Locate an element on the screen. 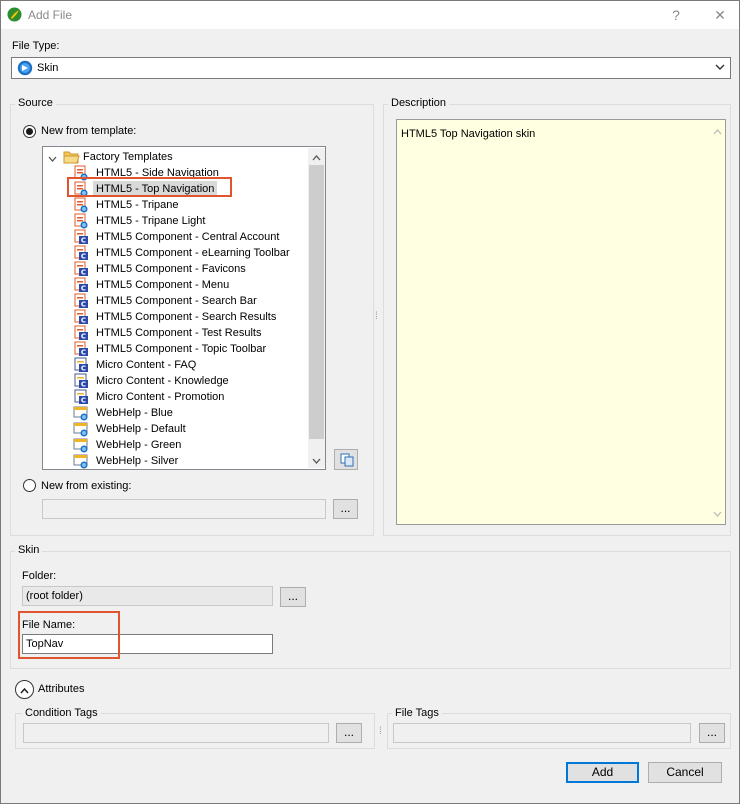 This screenshot has width=740, height=804. file-type-value: Skin is located at coordinates (48, 68).